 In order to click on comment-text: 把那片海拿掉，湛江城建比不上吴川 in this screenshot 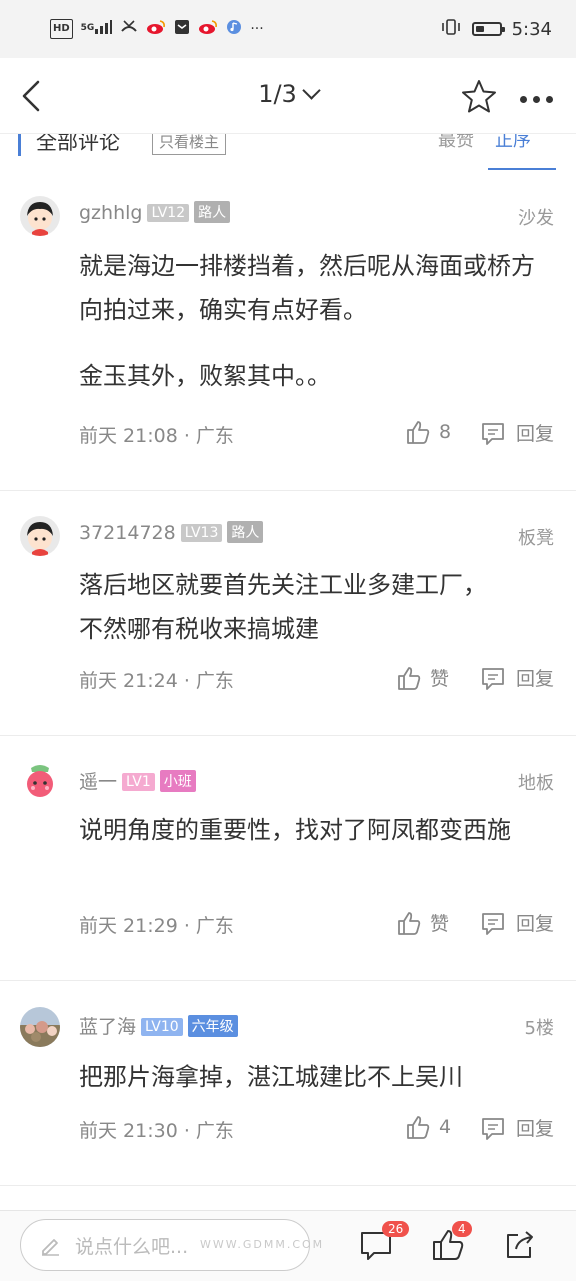, I will do `click(309, 1077)`.